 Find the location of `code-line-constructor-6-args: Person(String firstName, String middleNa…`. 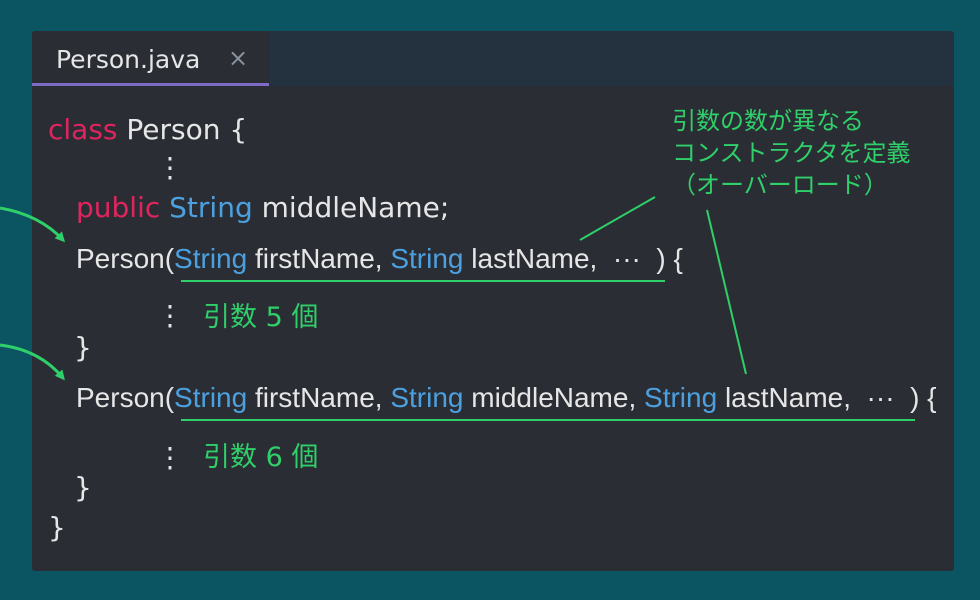

code-line-constructor-6-args: Person(String firstName, String middleNa… is located at coordinates (506, 398).